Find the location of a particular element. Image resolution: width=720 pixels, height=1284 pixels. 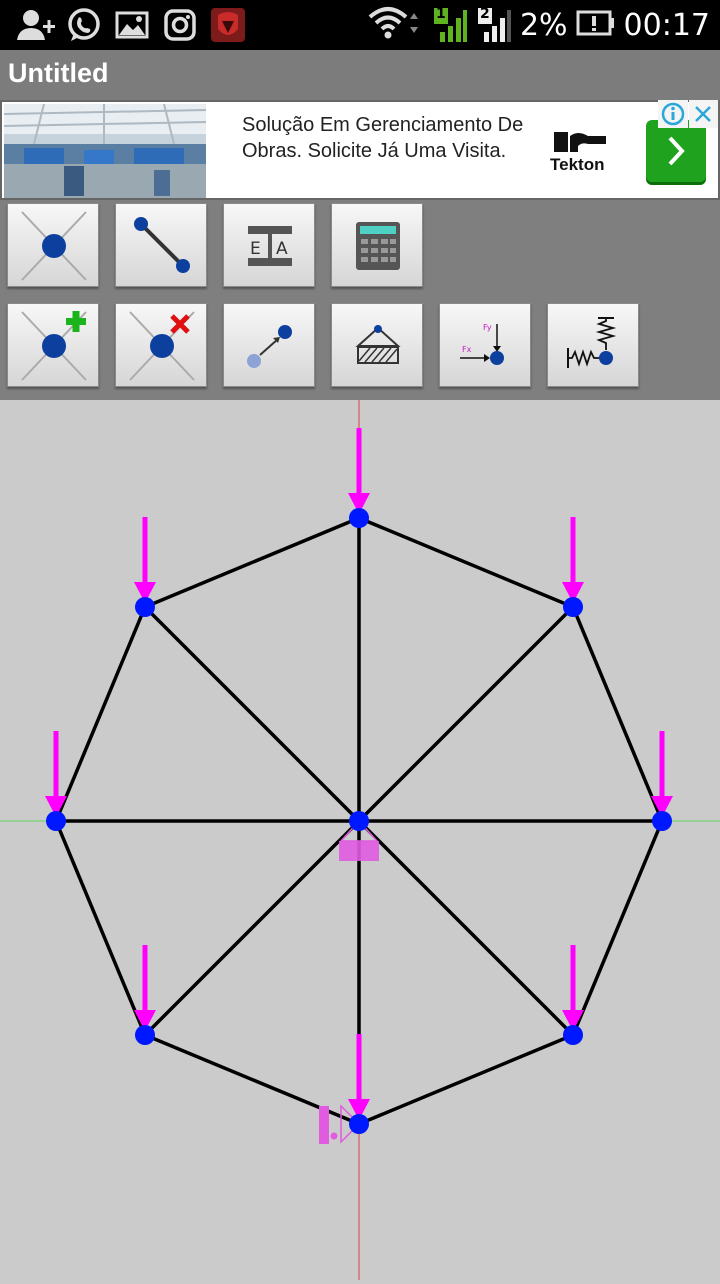

bar-tool-button is located at coordinates (161, 245).